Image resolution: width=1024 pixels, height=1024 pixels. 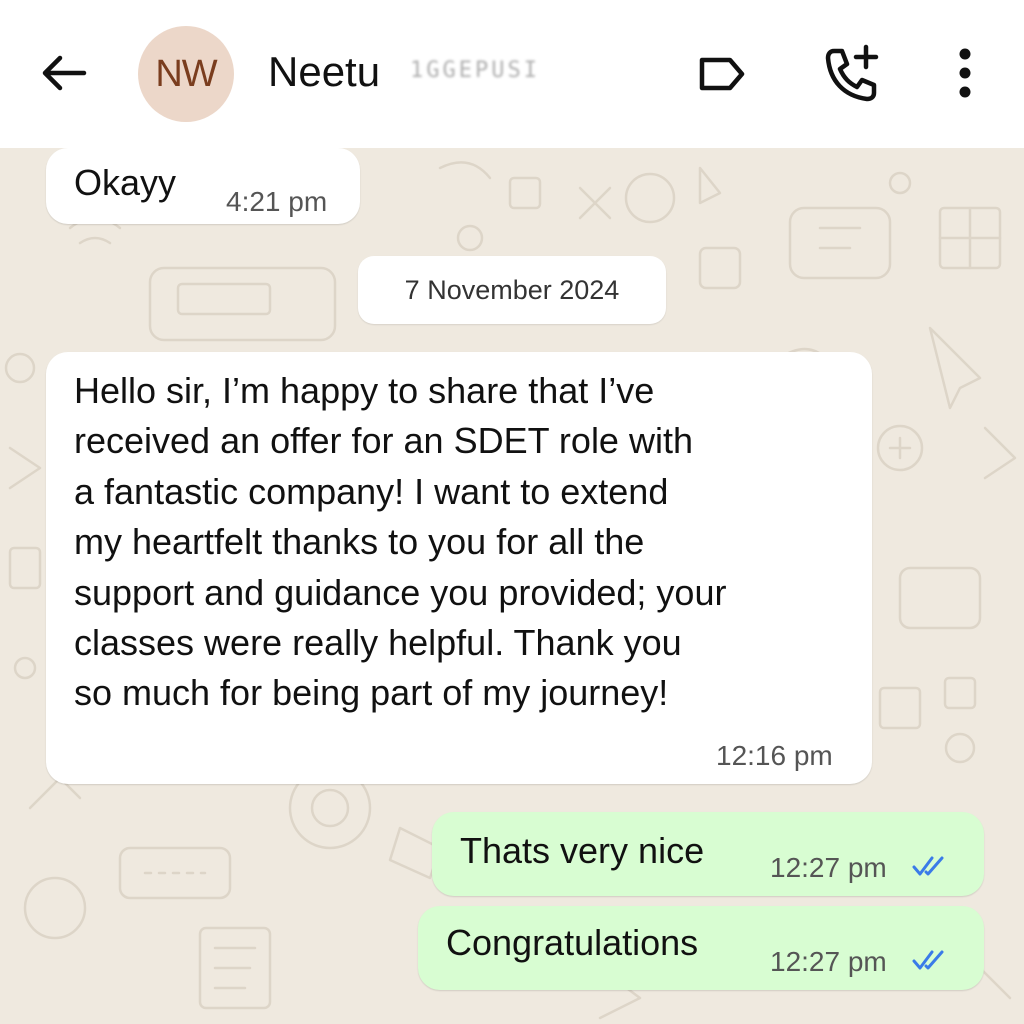 What do you see at coordinates (371, 693) in the screenshot?
I see `message-line: so much for being part of my journey!` at bounding box center [371, 693].